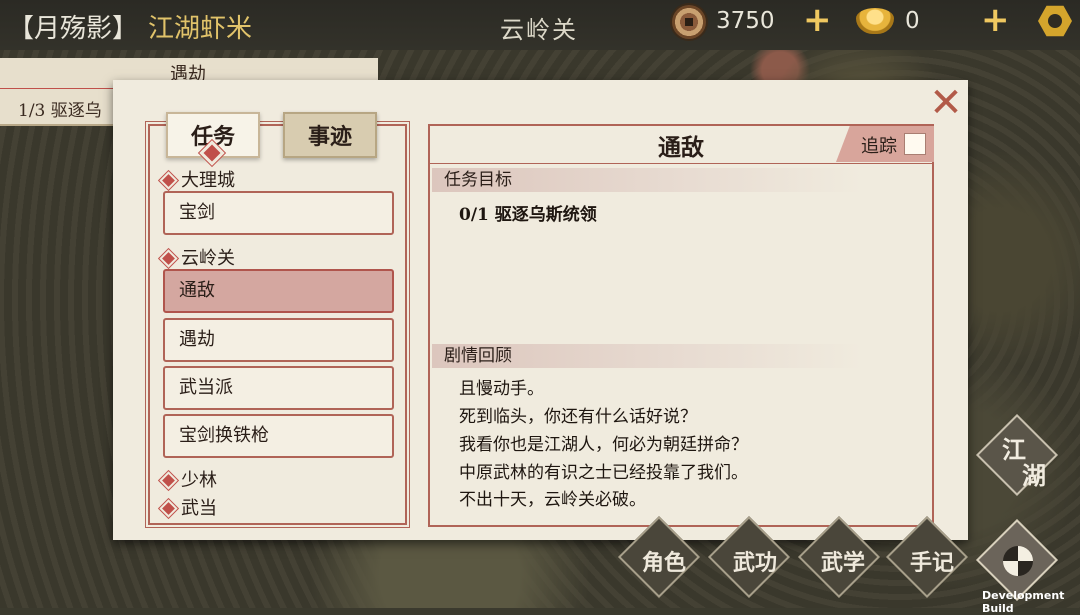  I want to click on task-label: 宝剑, so click(197, 212).